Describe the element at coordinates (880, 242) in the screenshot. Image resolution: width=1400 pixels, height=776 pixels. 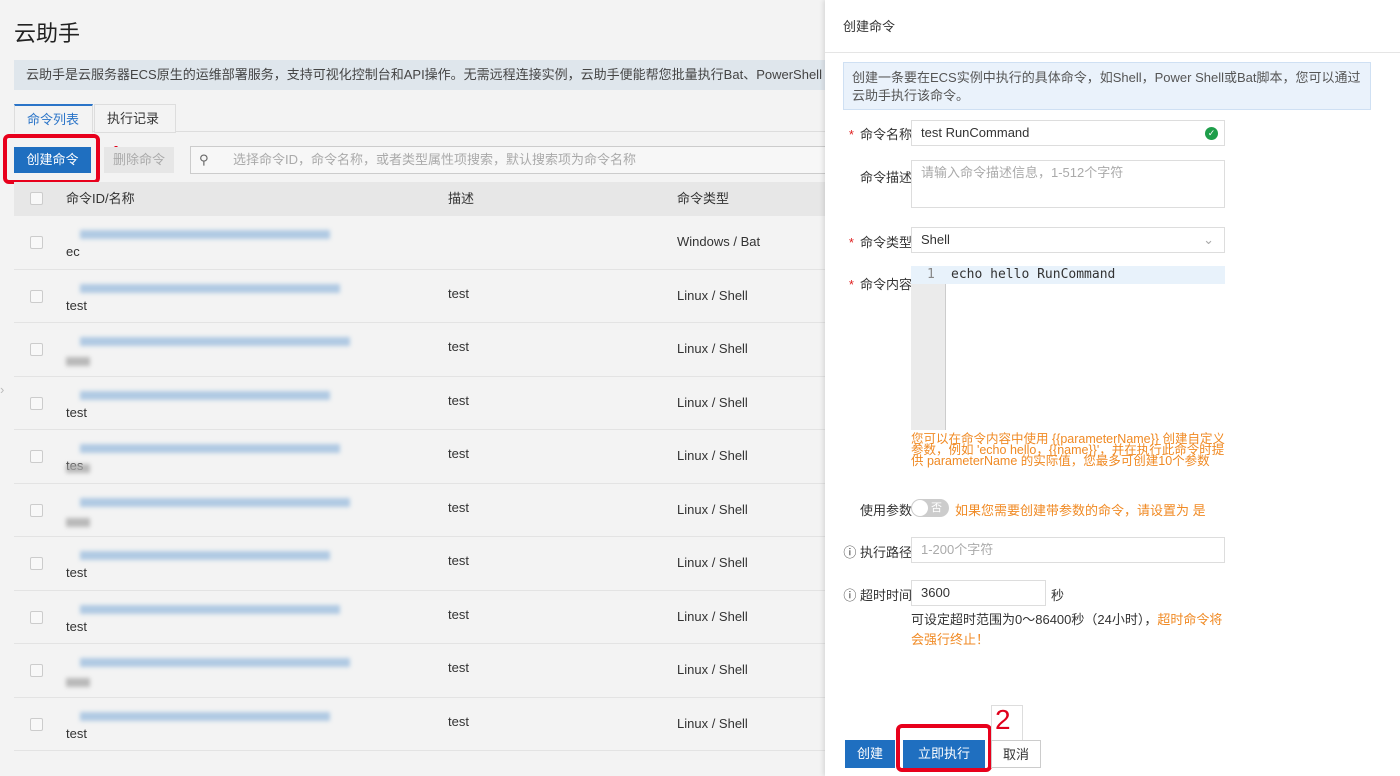
I see `type-label: * 命令类型` at that location.